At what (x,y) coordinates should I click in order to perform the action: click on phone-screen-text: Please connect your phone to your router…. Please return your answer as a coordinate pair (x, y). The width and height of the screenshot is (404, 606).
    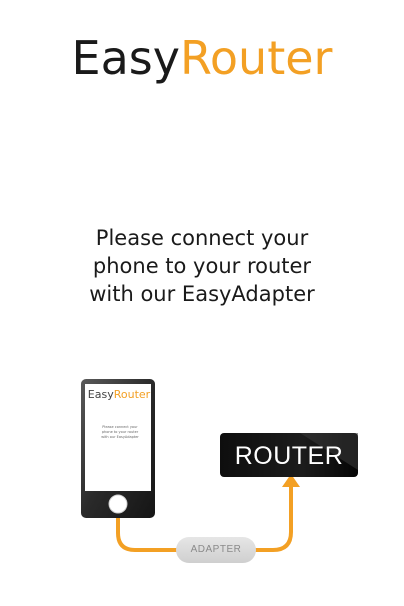
    Looking at the image, I should click on (120, 432).